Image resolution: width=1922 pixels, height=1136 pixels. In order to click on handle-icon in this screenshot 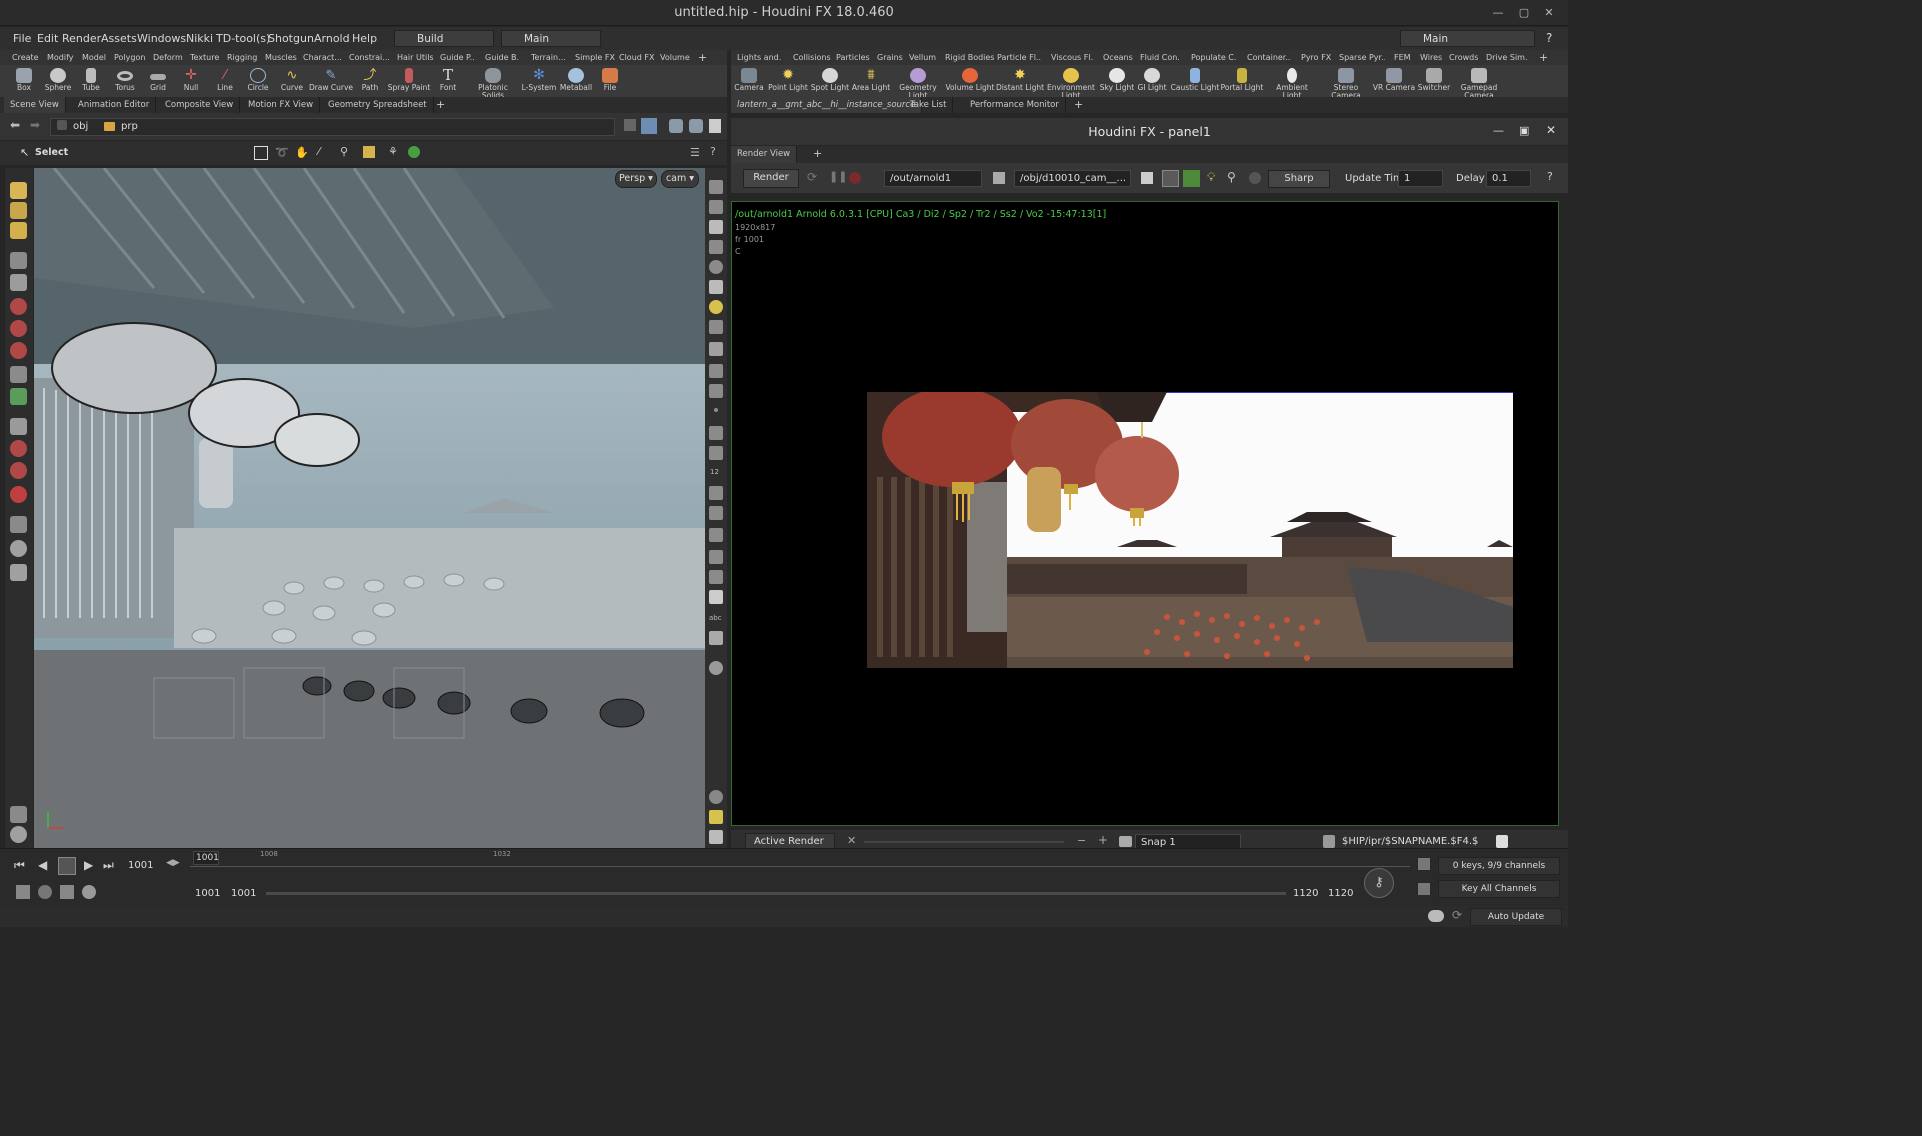, I will do `click(18, 374)`.